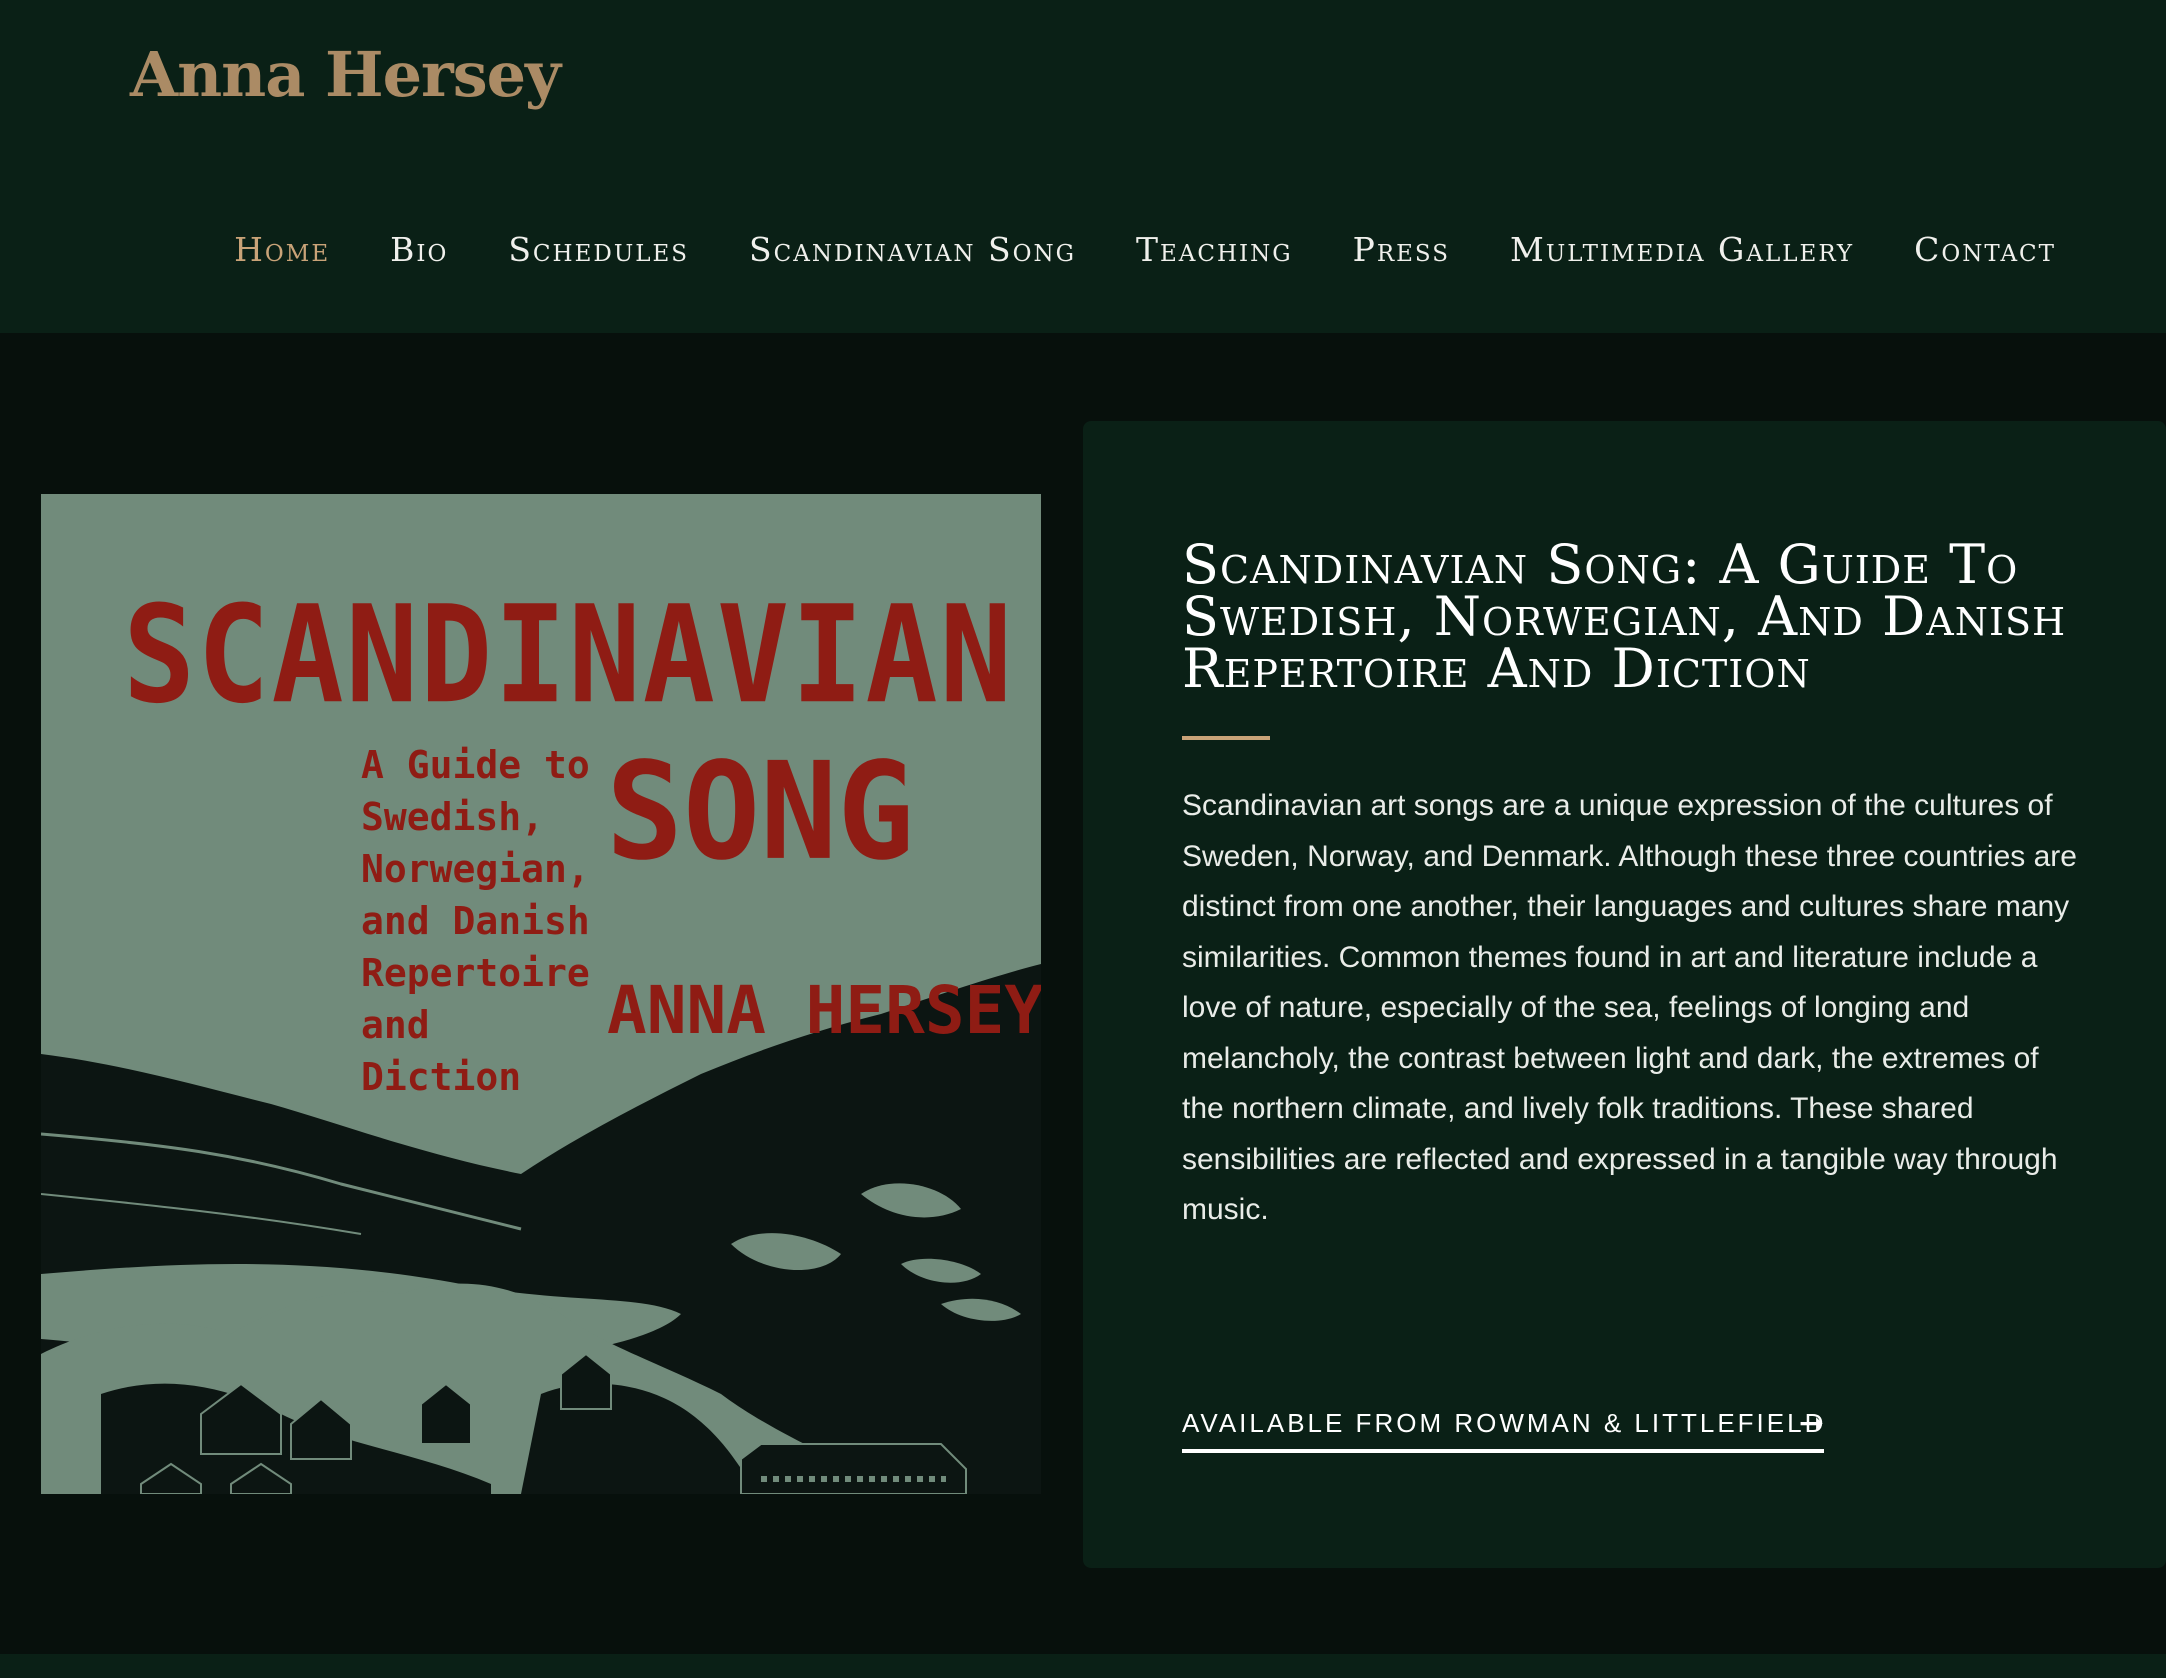 The image size is (2166, 1678). Describe the element at coordinates (475, 921) in the screenshot. I see `cover-subtitle-line: and Danish` at that location.